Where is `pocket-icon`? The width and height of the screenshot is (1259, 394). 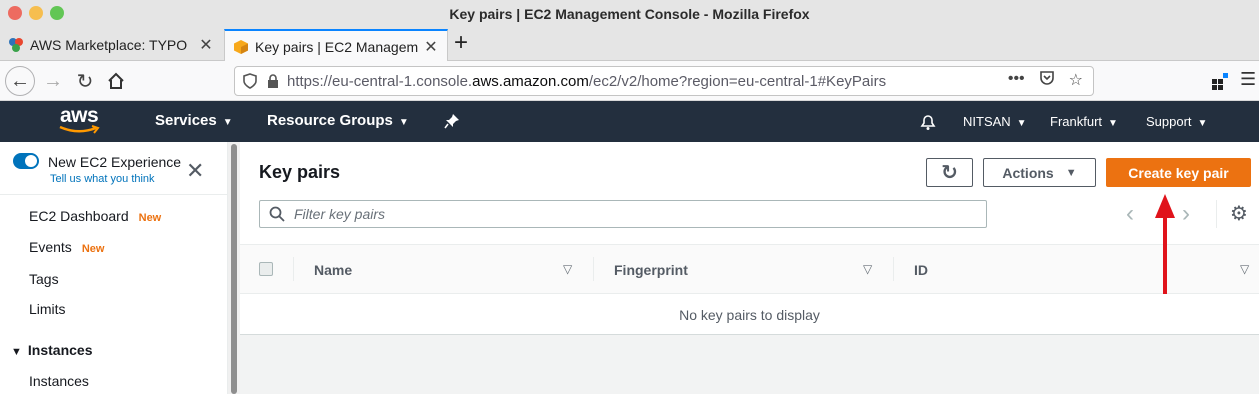
pocket-icon is located at coordinates (1047, 78).